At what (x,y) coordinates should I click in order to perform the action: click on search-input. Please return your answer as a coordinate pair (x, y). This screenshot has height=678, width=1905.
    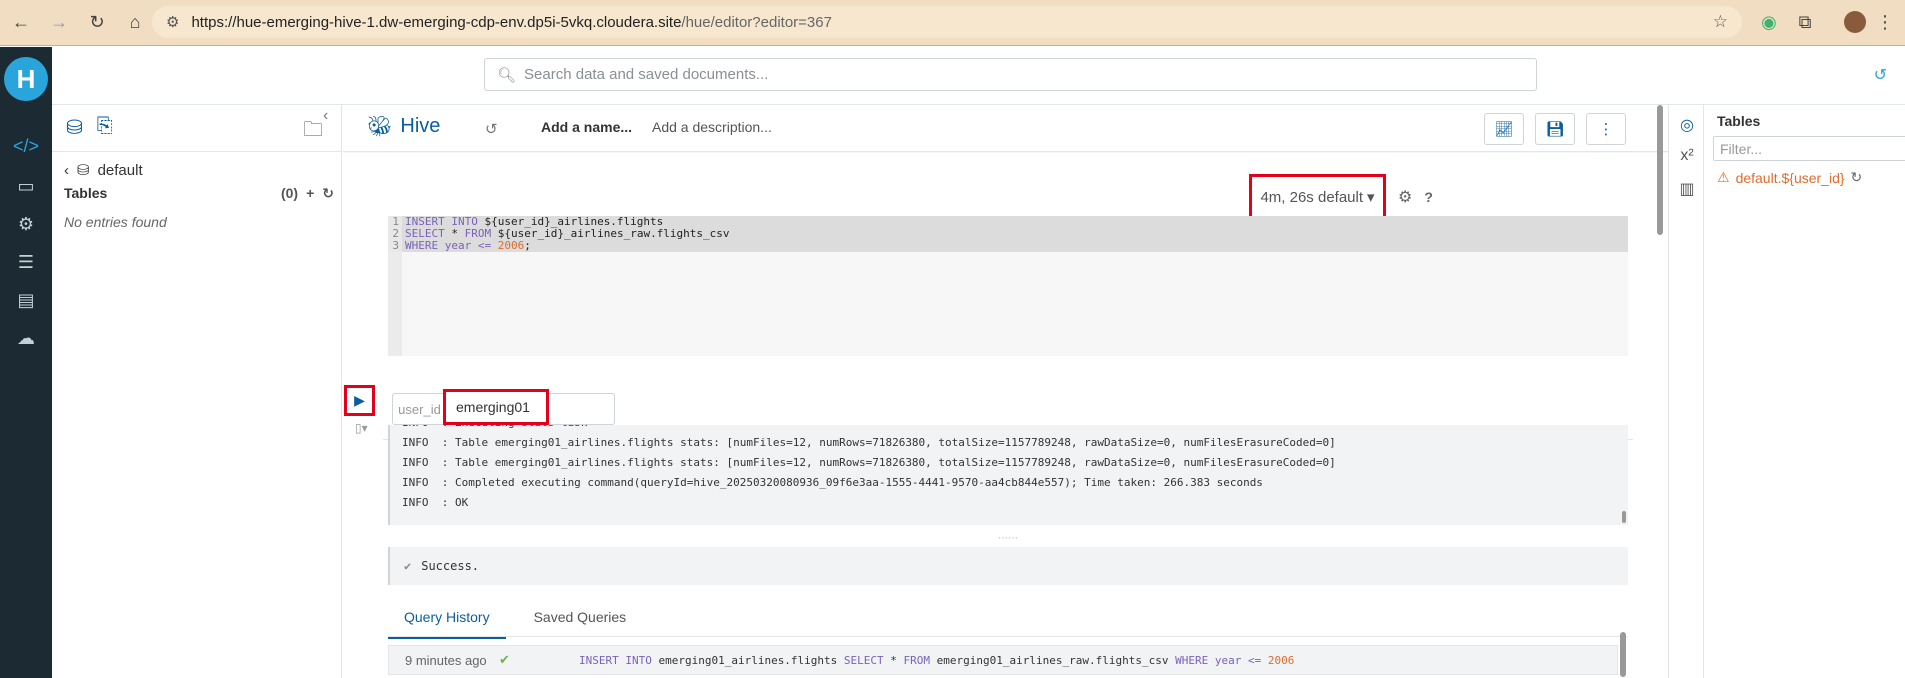
    Looking at the image, I should click on (1030, 74).